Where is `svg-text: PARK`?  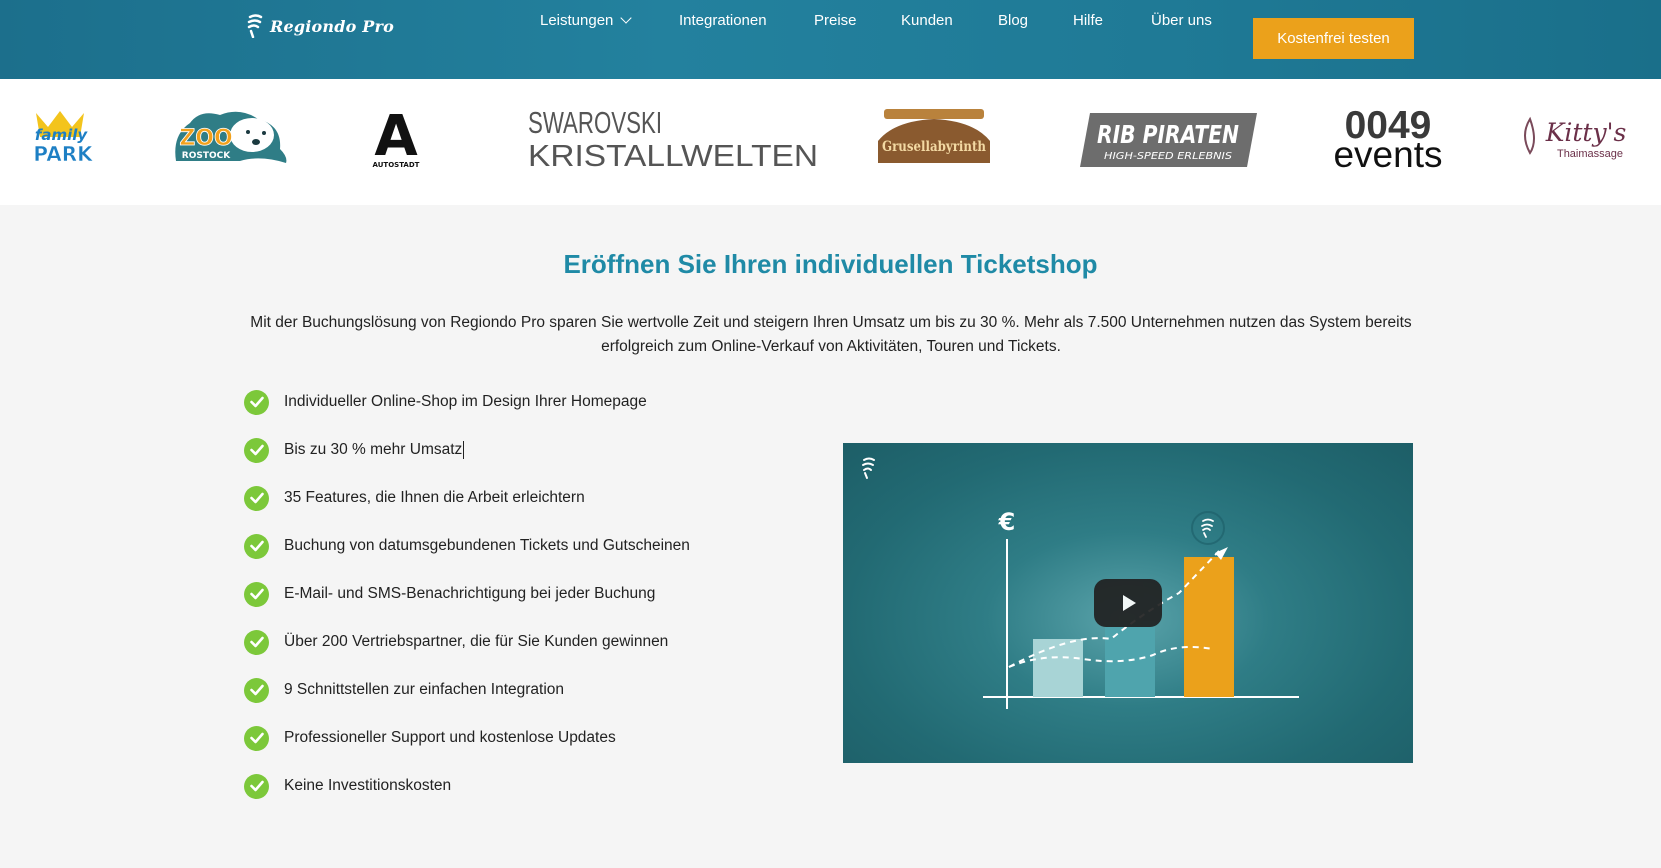
svg-text: PARK is located at coordinates (63, 154).